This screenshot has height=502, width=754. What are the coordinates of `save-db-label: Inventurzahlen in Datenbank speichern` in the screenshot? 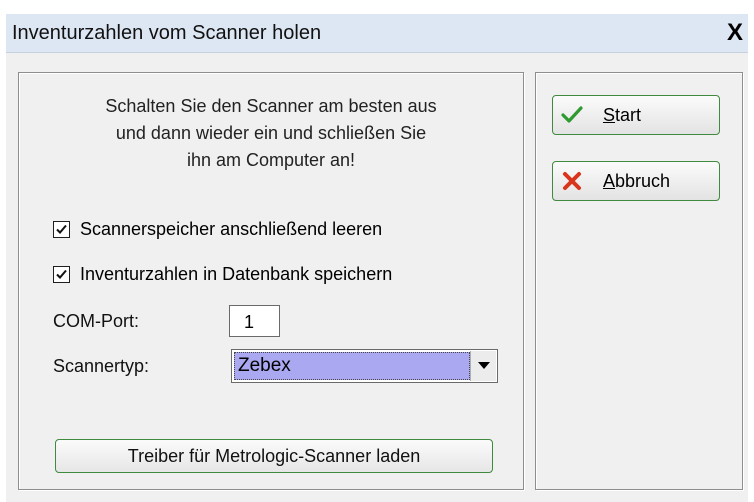 It's located at (236, 273).